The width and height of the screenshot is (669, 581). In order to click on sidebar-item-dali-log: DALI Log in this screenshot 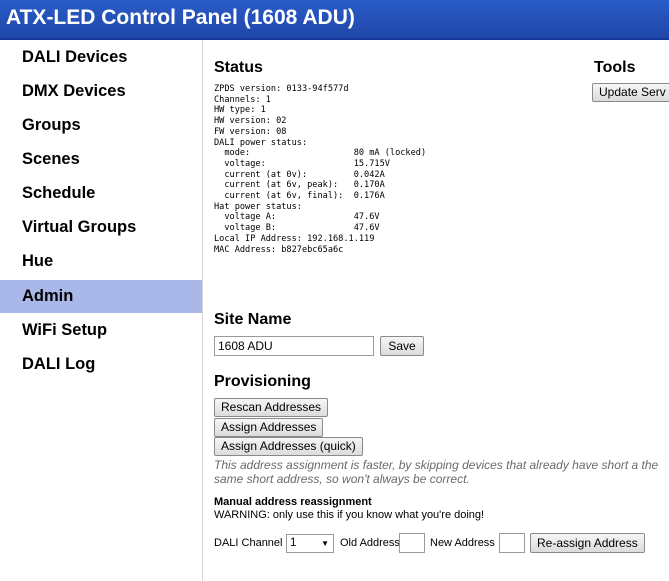, I will do `click(101, 364)`.